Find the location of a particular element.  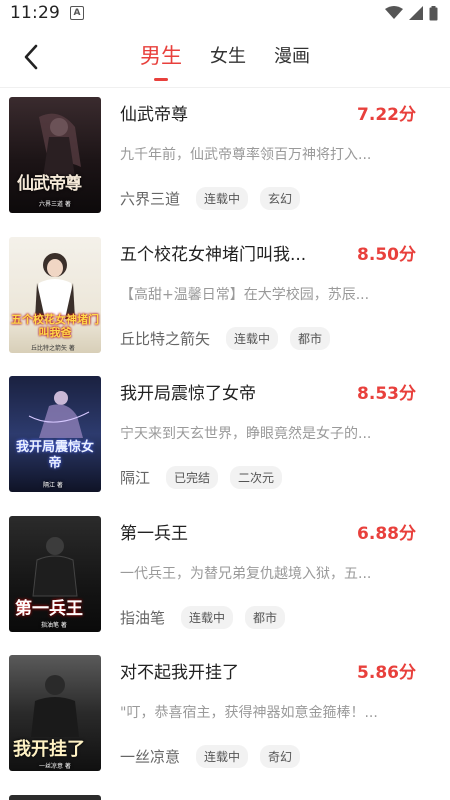

cover-title: 五个校花女神堵门叫我爸 is located at coordinates (55, 325).